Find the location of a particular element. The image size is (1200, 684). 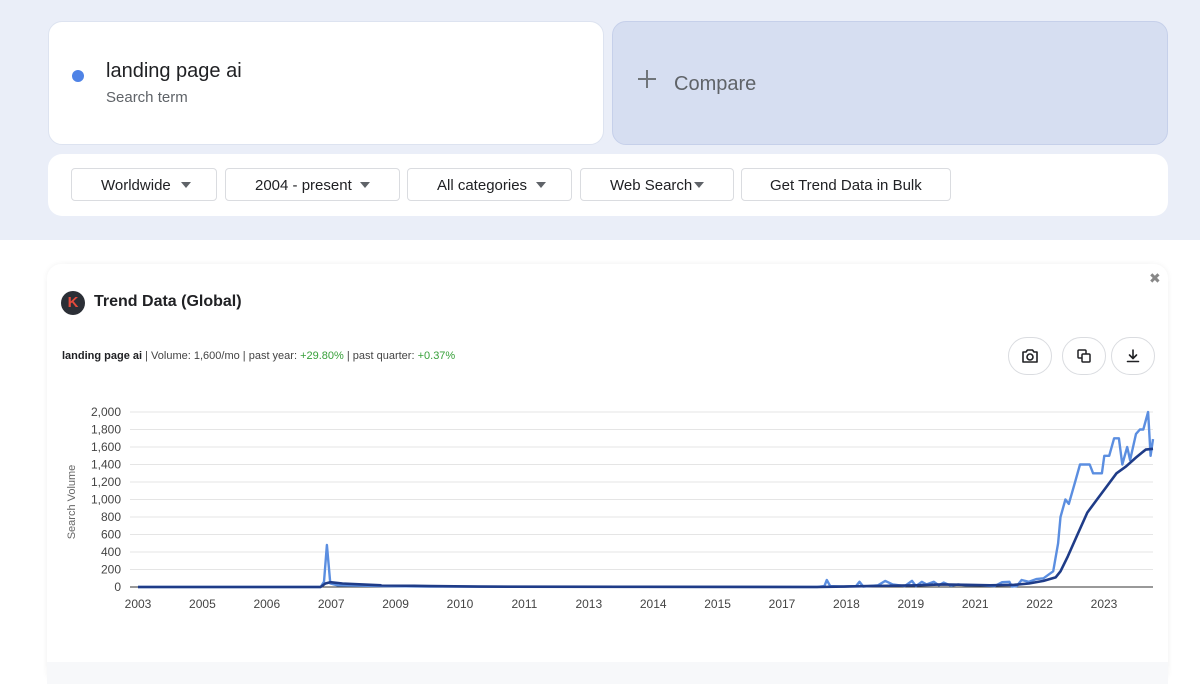

bulk-data-button: Get Trend Data in Bulk is located at coordinates (846, 184).